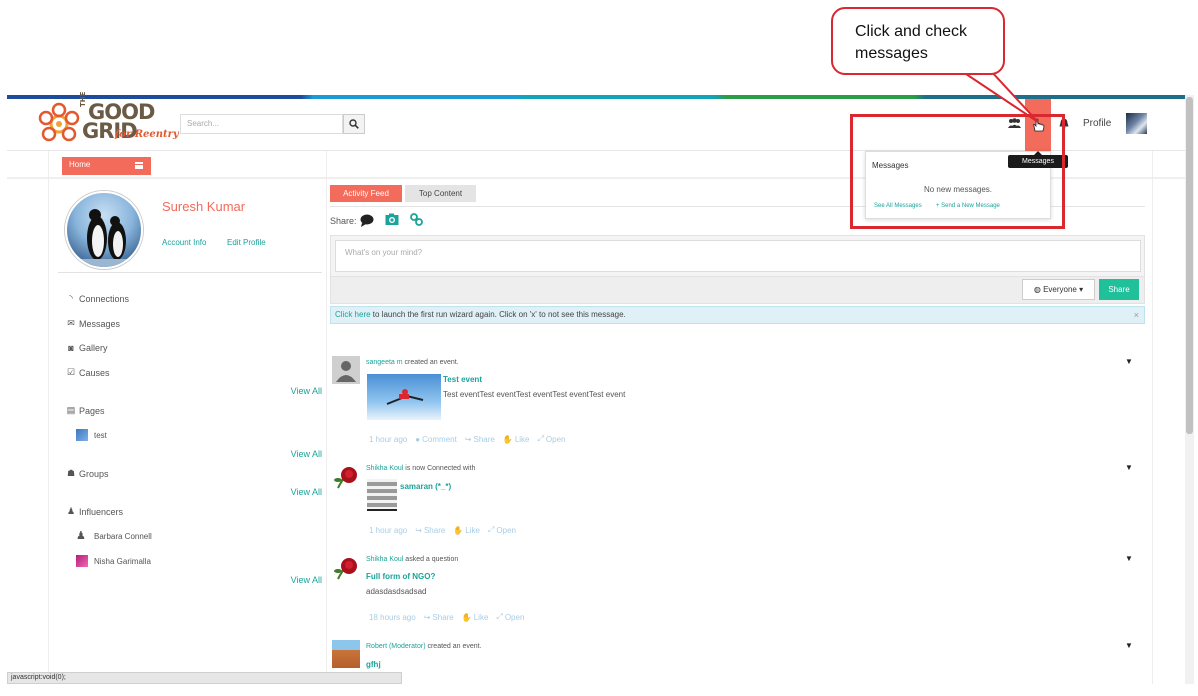 The width and height of the screenshot is (1198, 696). I want to click on tab-top-content: Top Content, so click(440, 193).